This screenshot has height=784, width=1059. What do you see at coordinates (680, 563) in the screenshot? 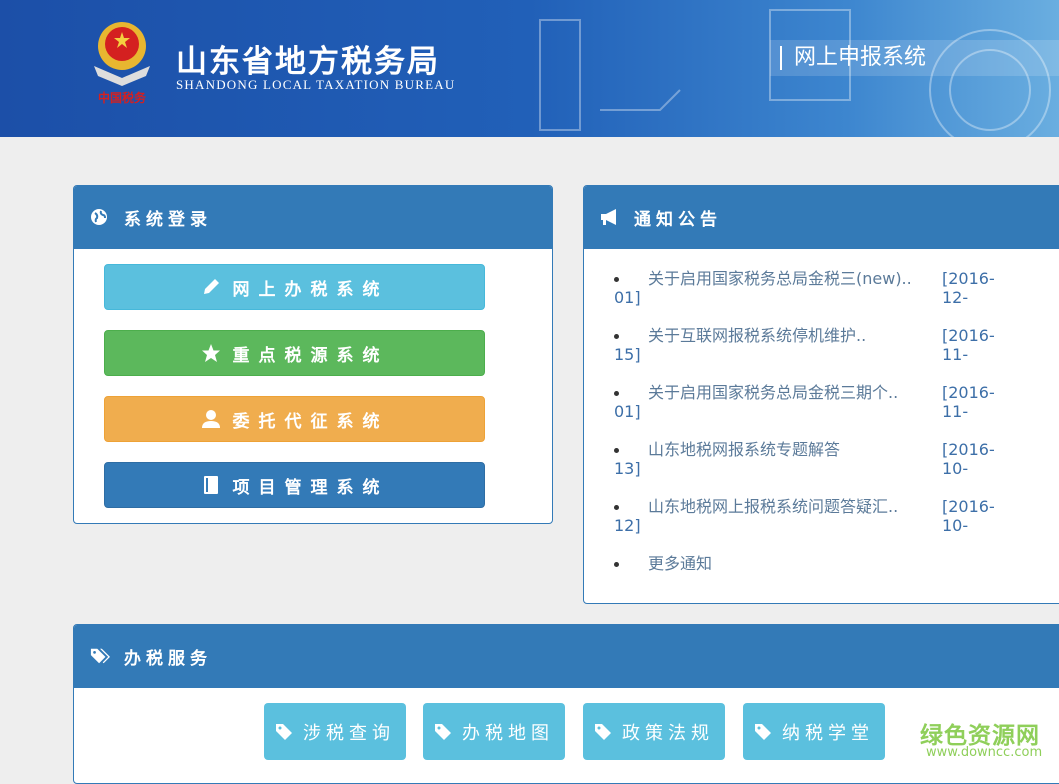
I see `more-notices-link: 更多通知` at bounding box center [680, 563].